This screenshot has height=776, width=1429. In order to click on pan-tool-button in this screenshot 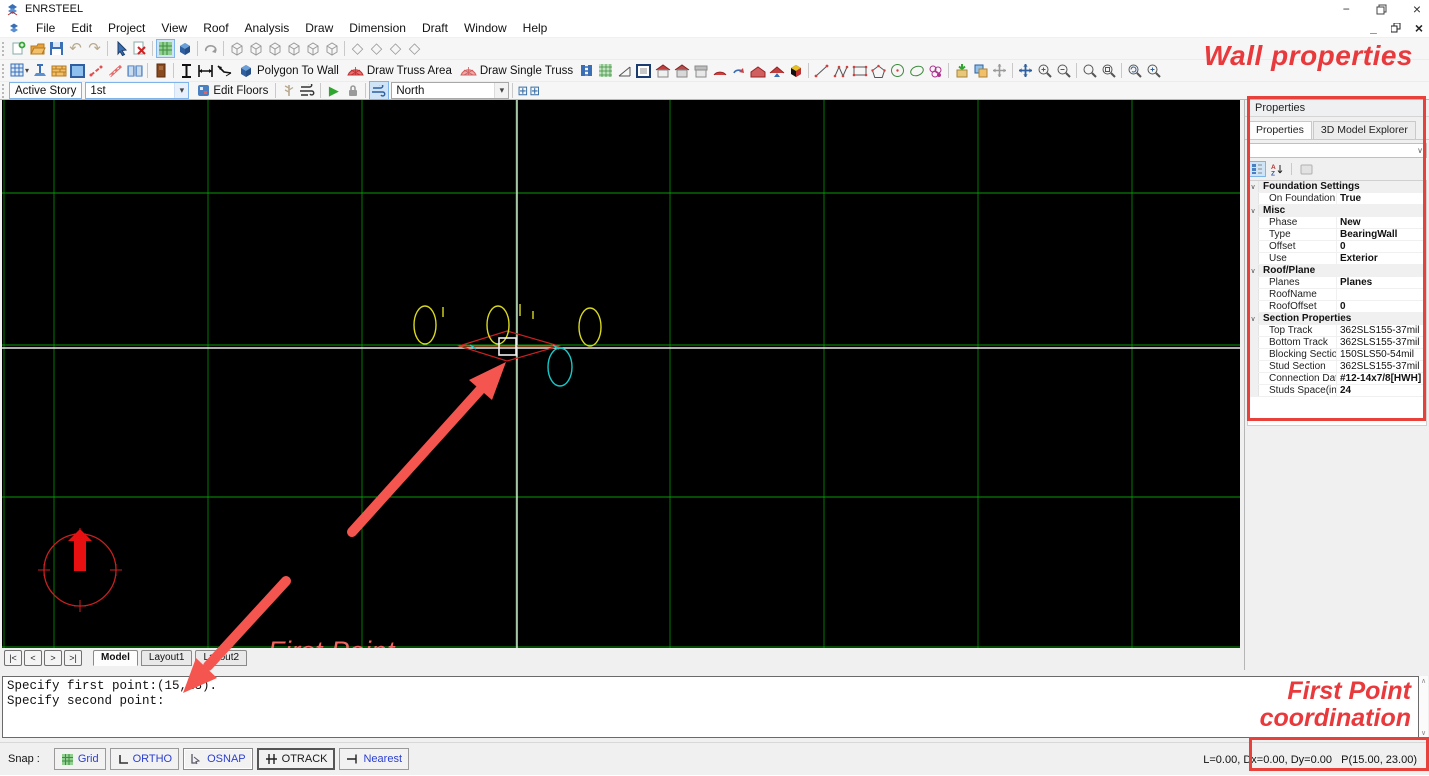, I will do `click(1025, 70)`.